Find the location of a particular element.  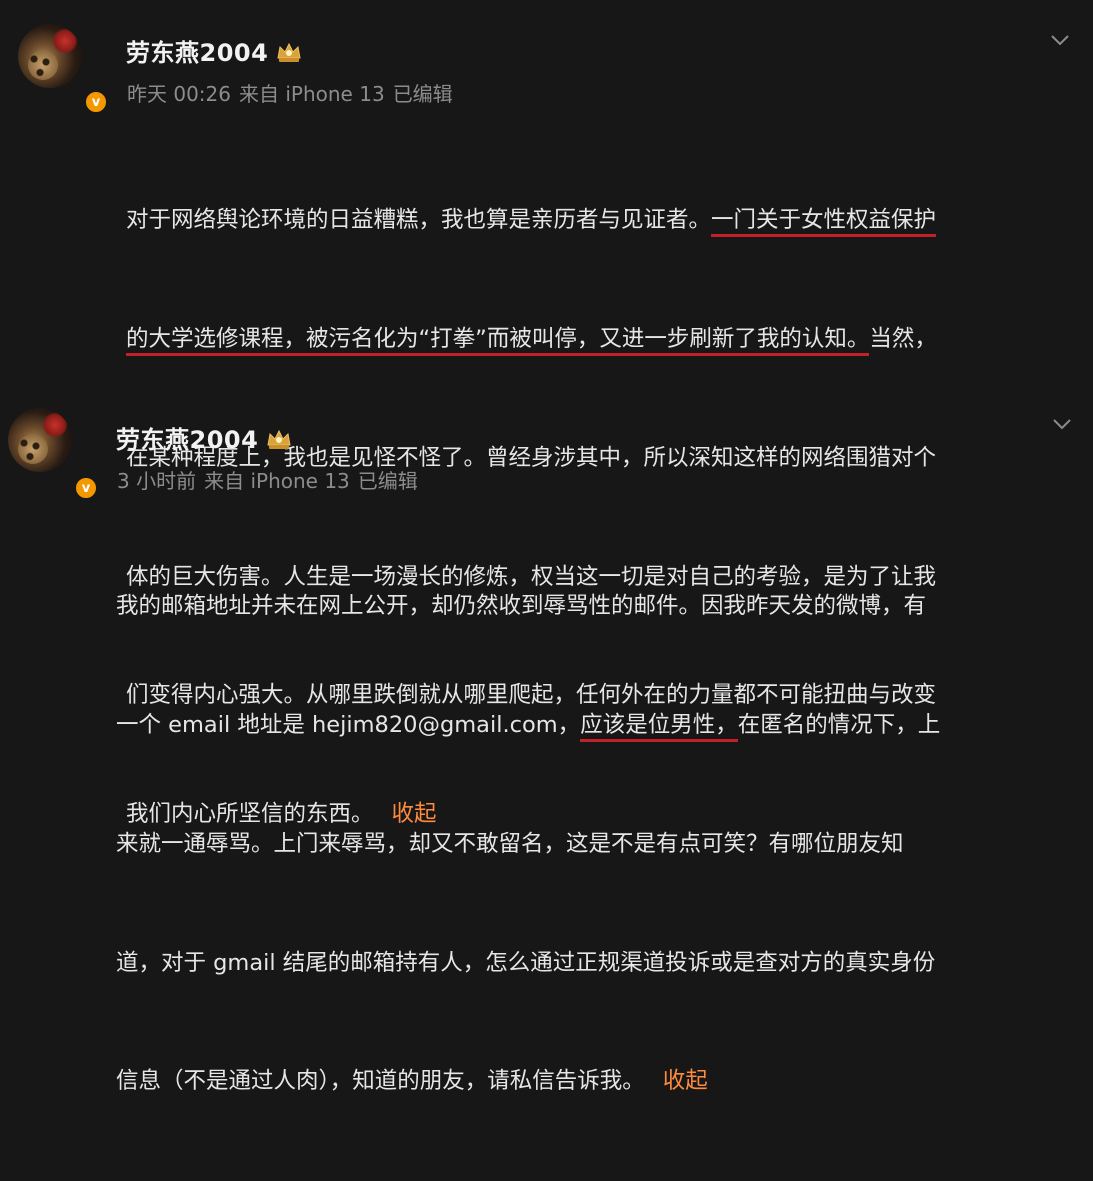

post-line: 对于网络舆论环境的日益糟糕，我也算是亲历者与见证者。一门关于女性权益保护 is located at coordinates (531, 221).